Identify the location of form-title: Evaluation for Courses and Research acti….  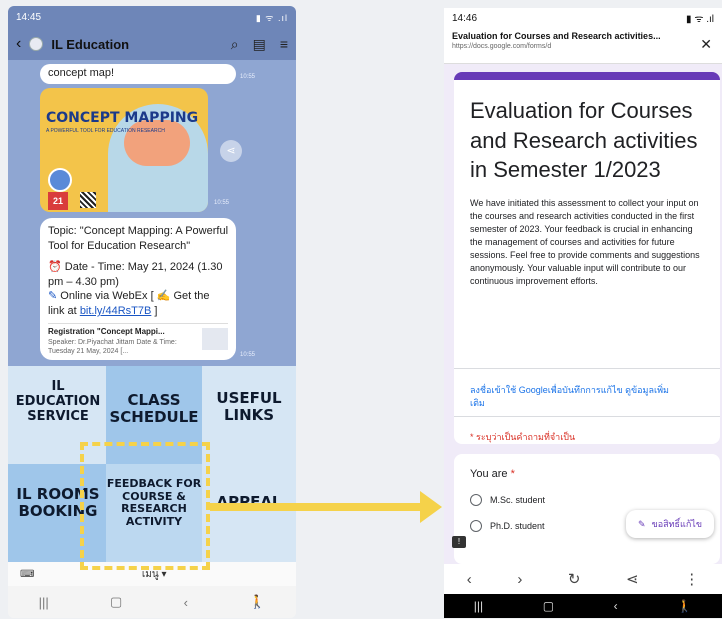
(584, 140).